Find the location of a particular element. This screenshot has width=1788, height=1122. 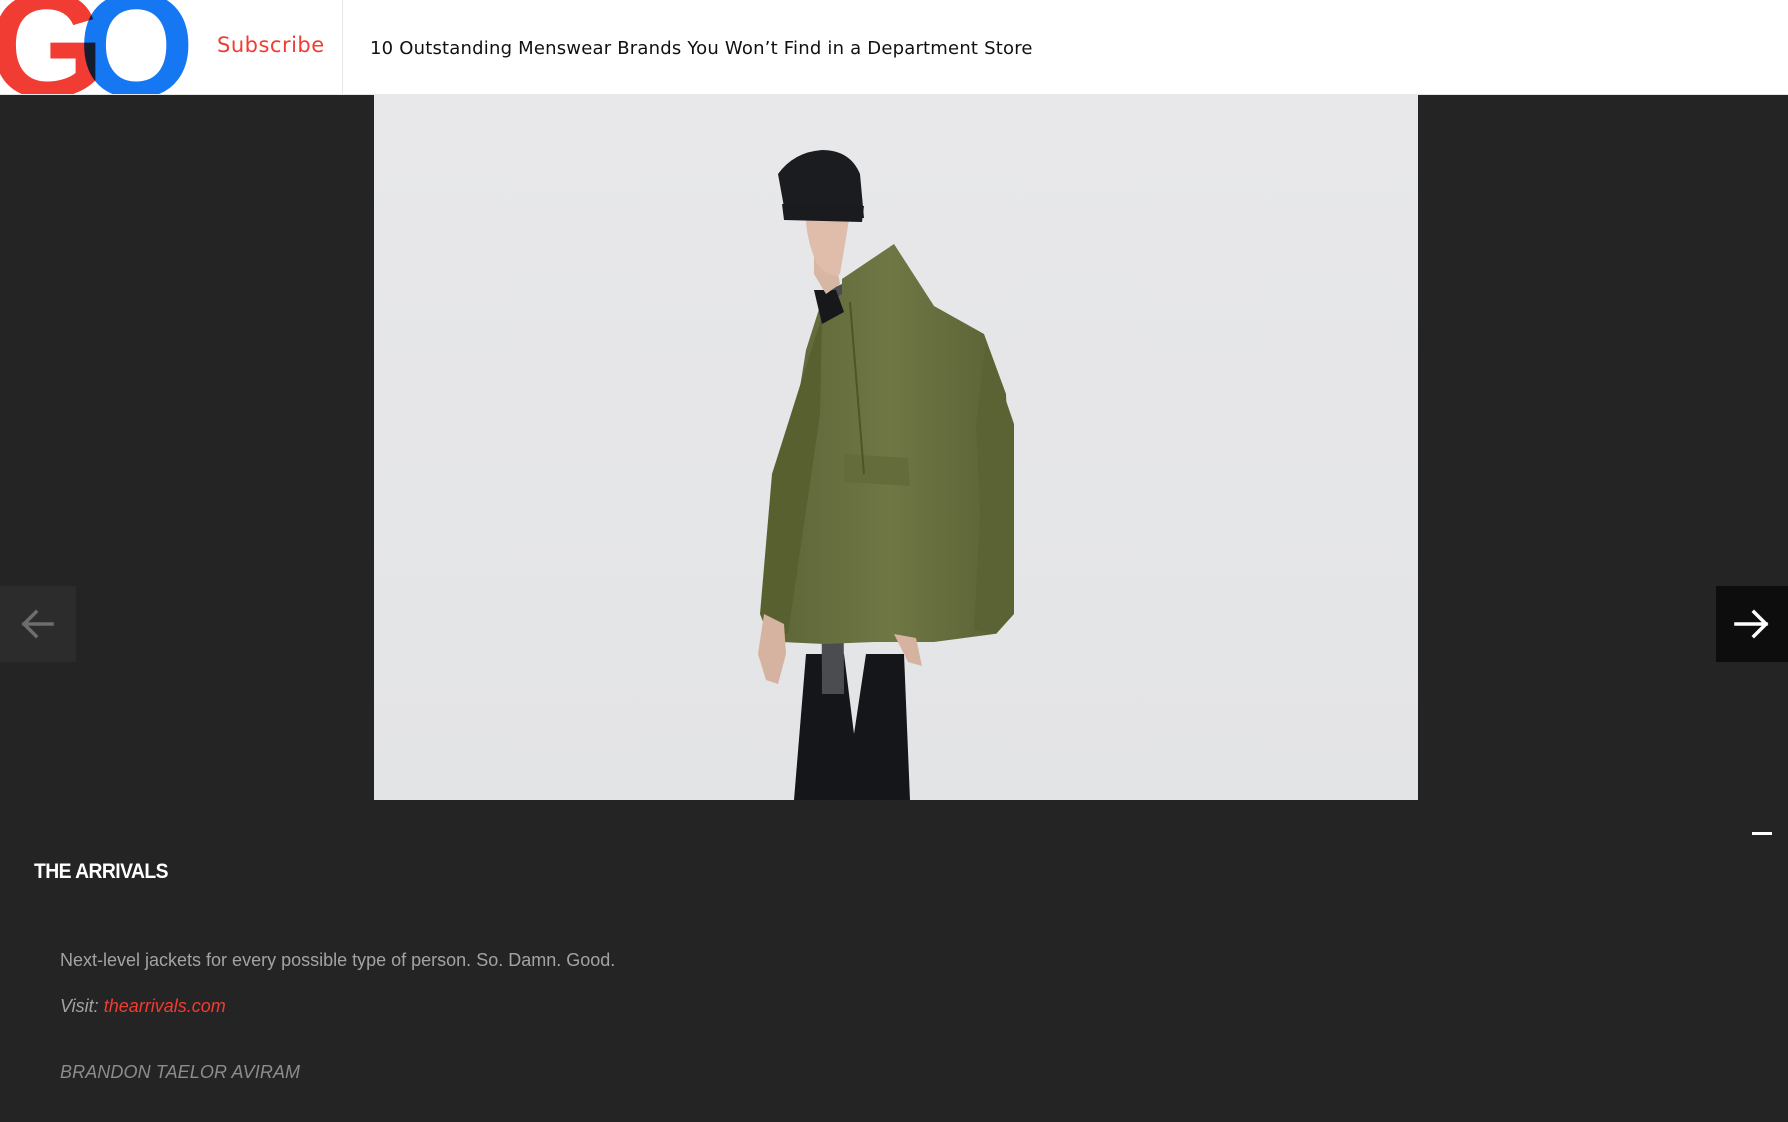

collapse-caption-button is located at coordinates (1763, 833).